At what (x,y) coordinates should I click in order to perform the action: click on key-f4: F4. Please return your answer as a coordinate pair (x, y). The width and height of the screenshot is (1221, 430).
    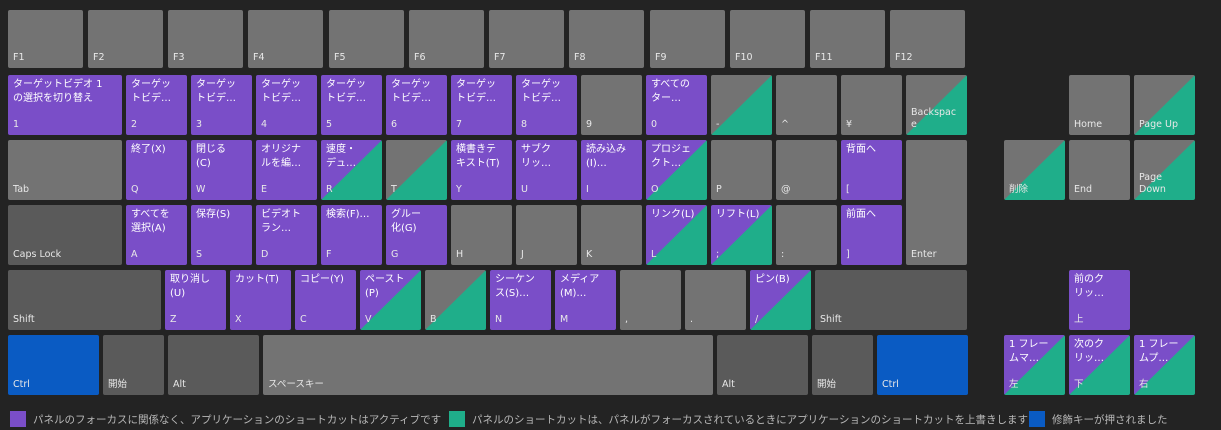
    Looking at the image, I should click on (285, 39).